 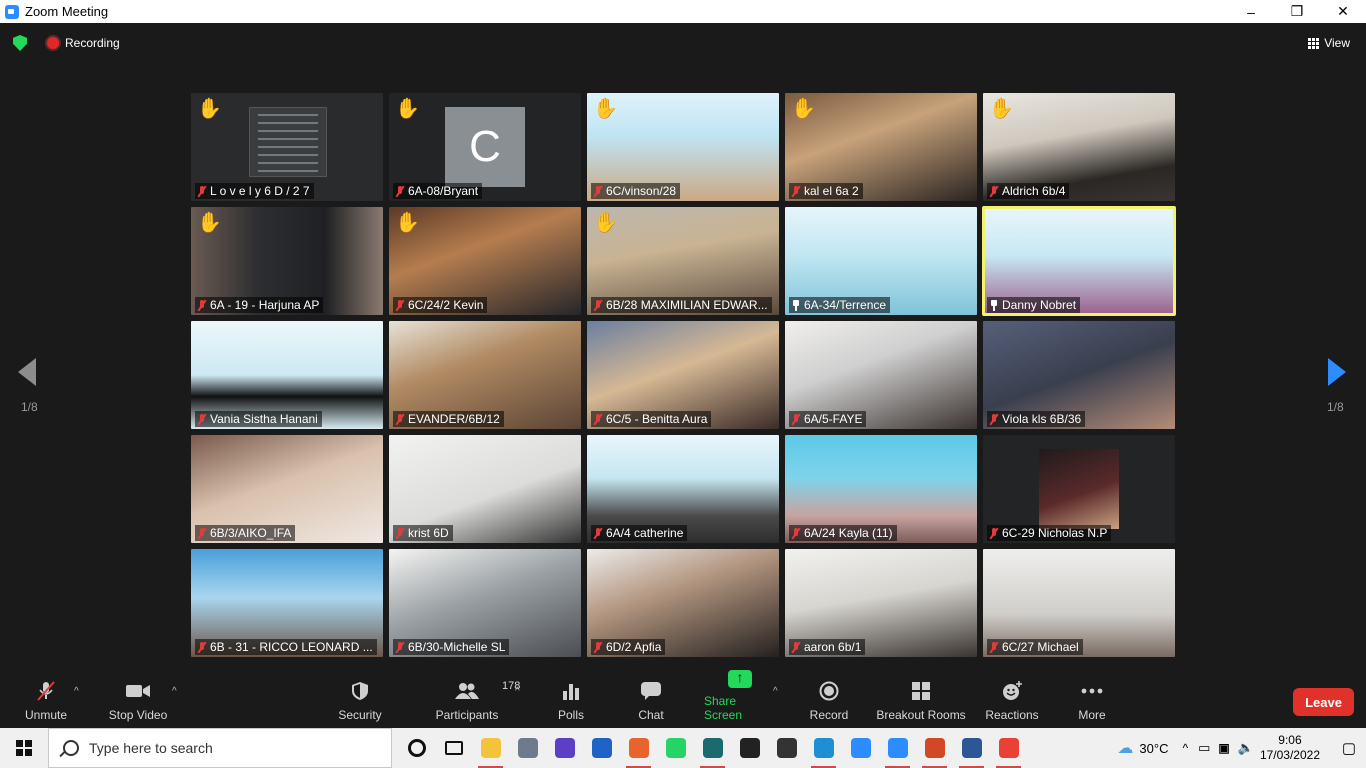 I want to click on volume-icon: 🔈, so click(x=1246, y=748).